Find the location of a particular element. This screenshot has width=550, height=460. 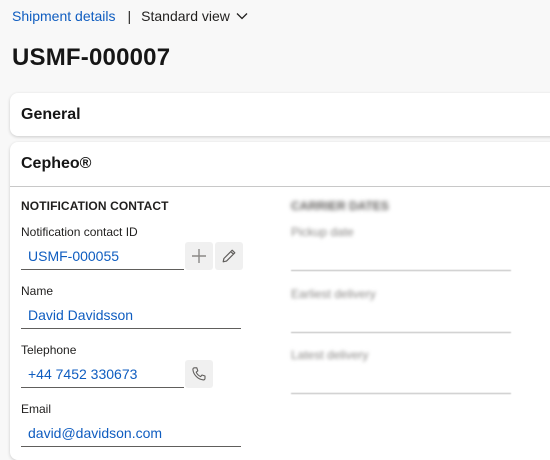

telephone-label: Telephone is located at coordinates (49, 350).